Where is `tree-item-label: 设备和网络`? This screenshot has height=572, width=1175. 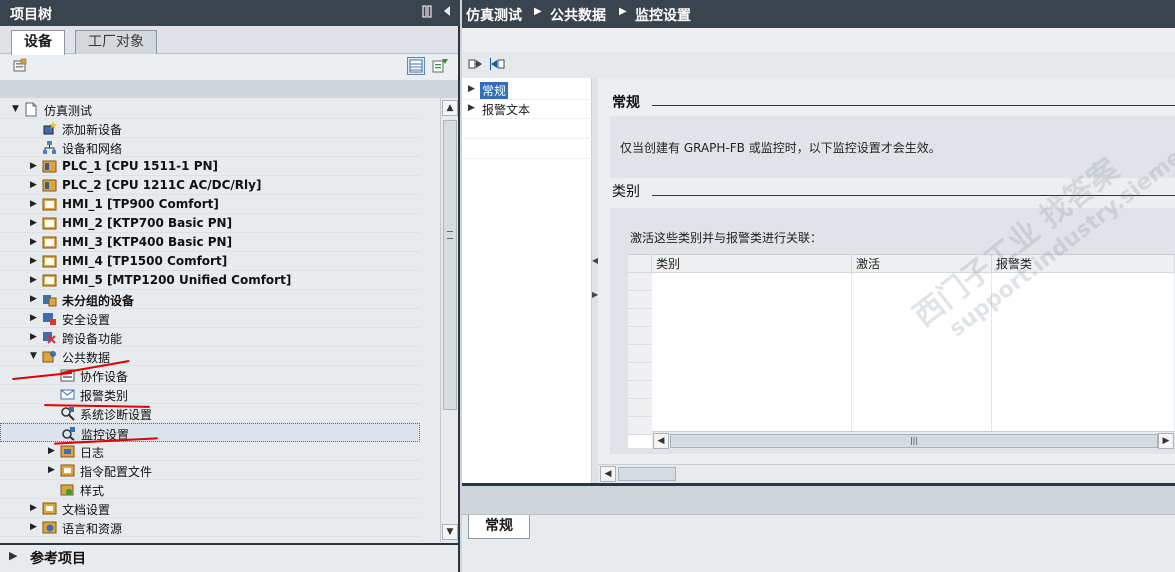
tree-item-label: 设备和网络 is located at coordinates (92, 149).